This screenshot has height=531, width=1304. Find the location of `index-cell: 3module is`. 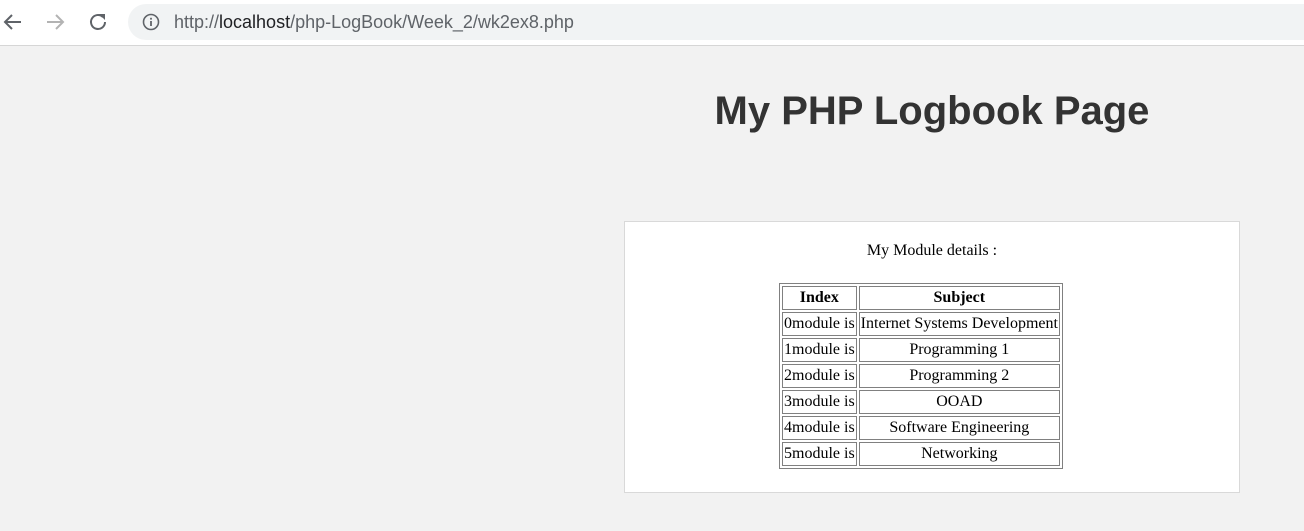

index-cell: 3module is is located at coordinates (819, 402).